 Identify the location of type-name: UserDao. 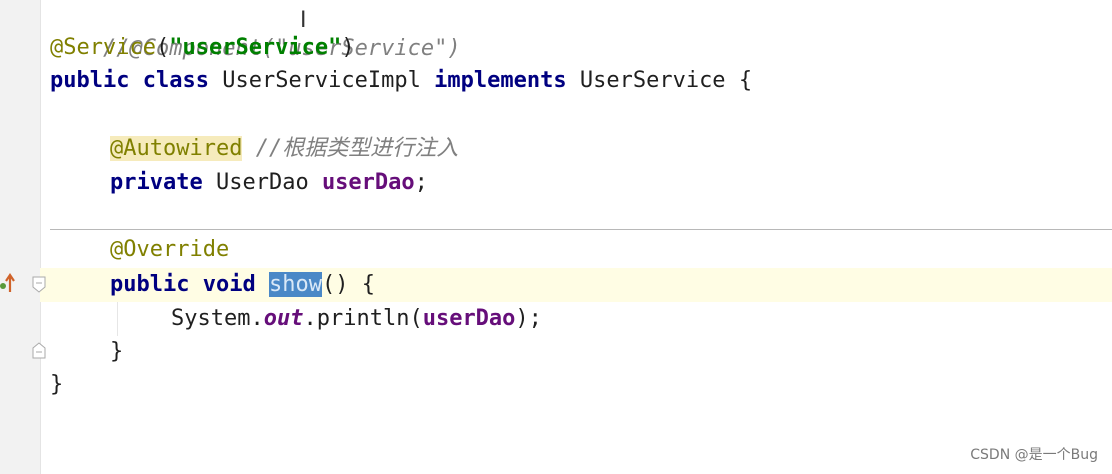
(262, 182).